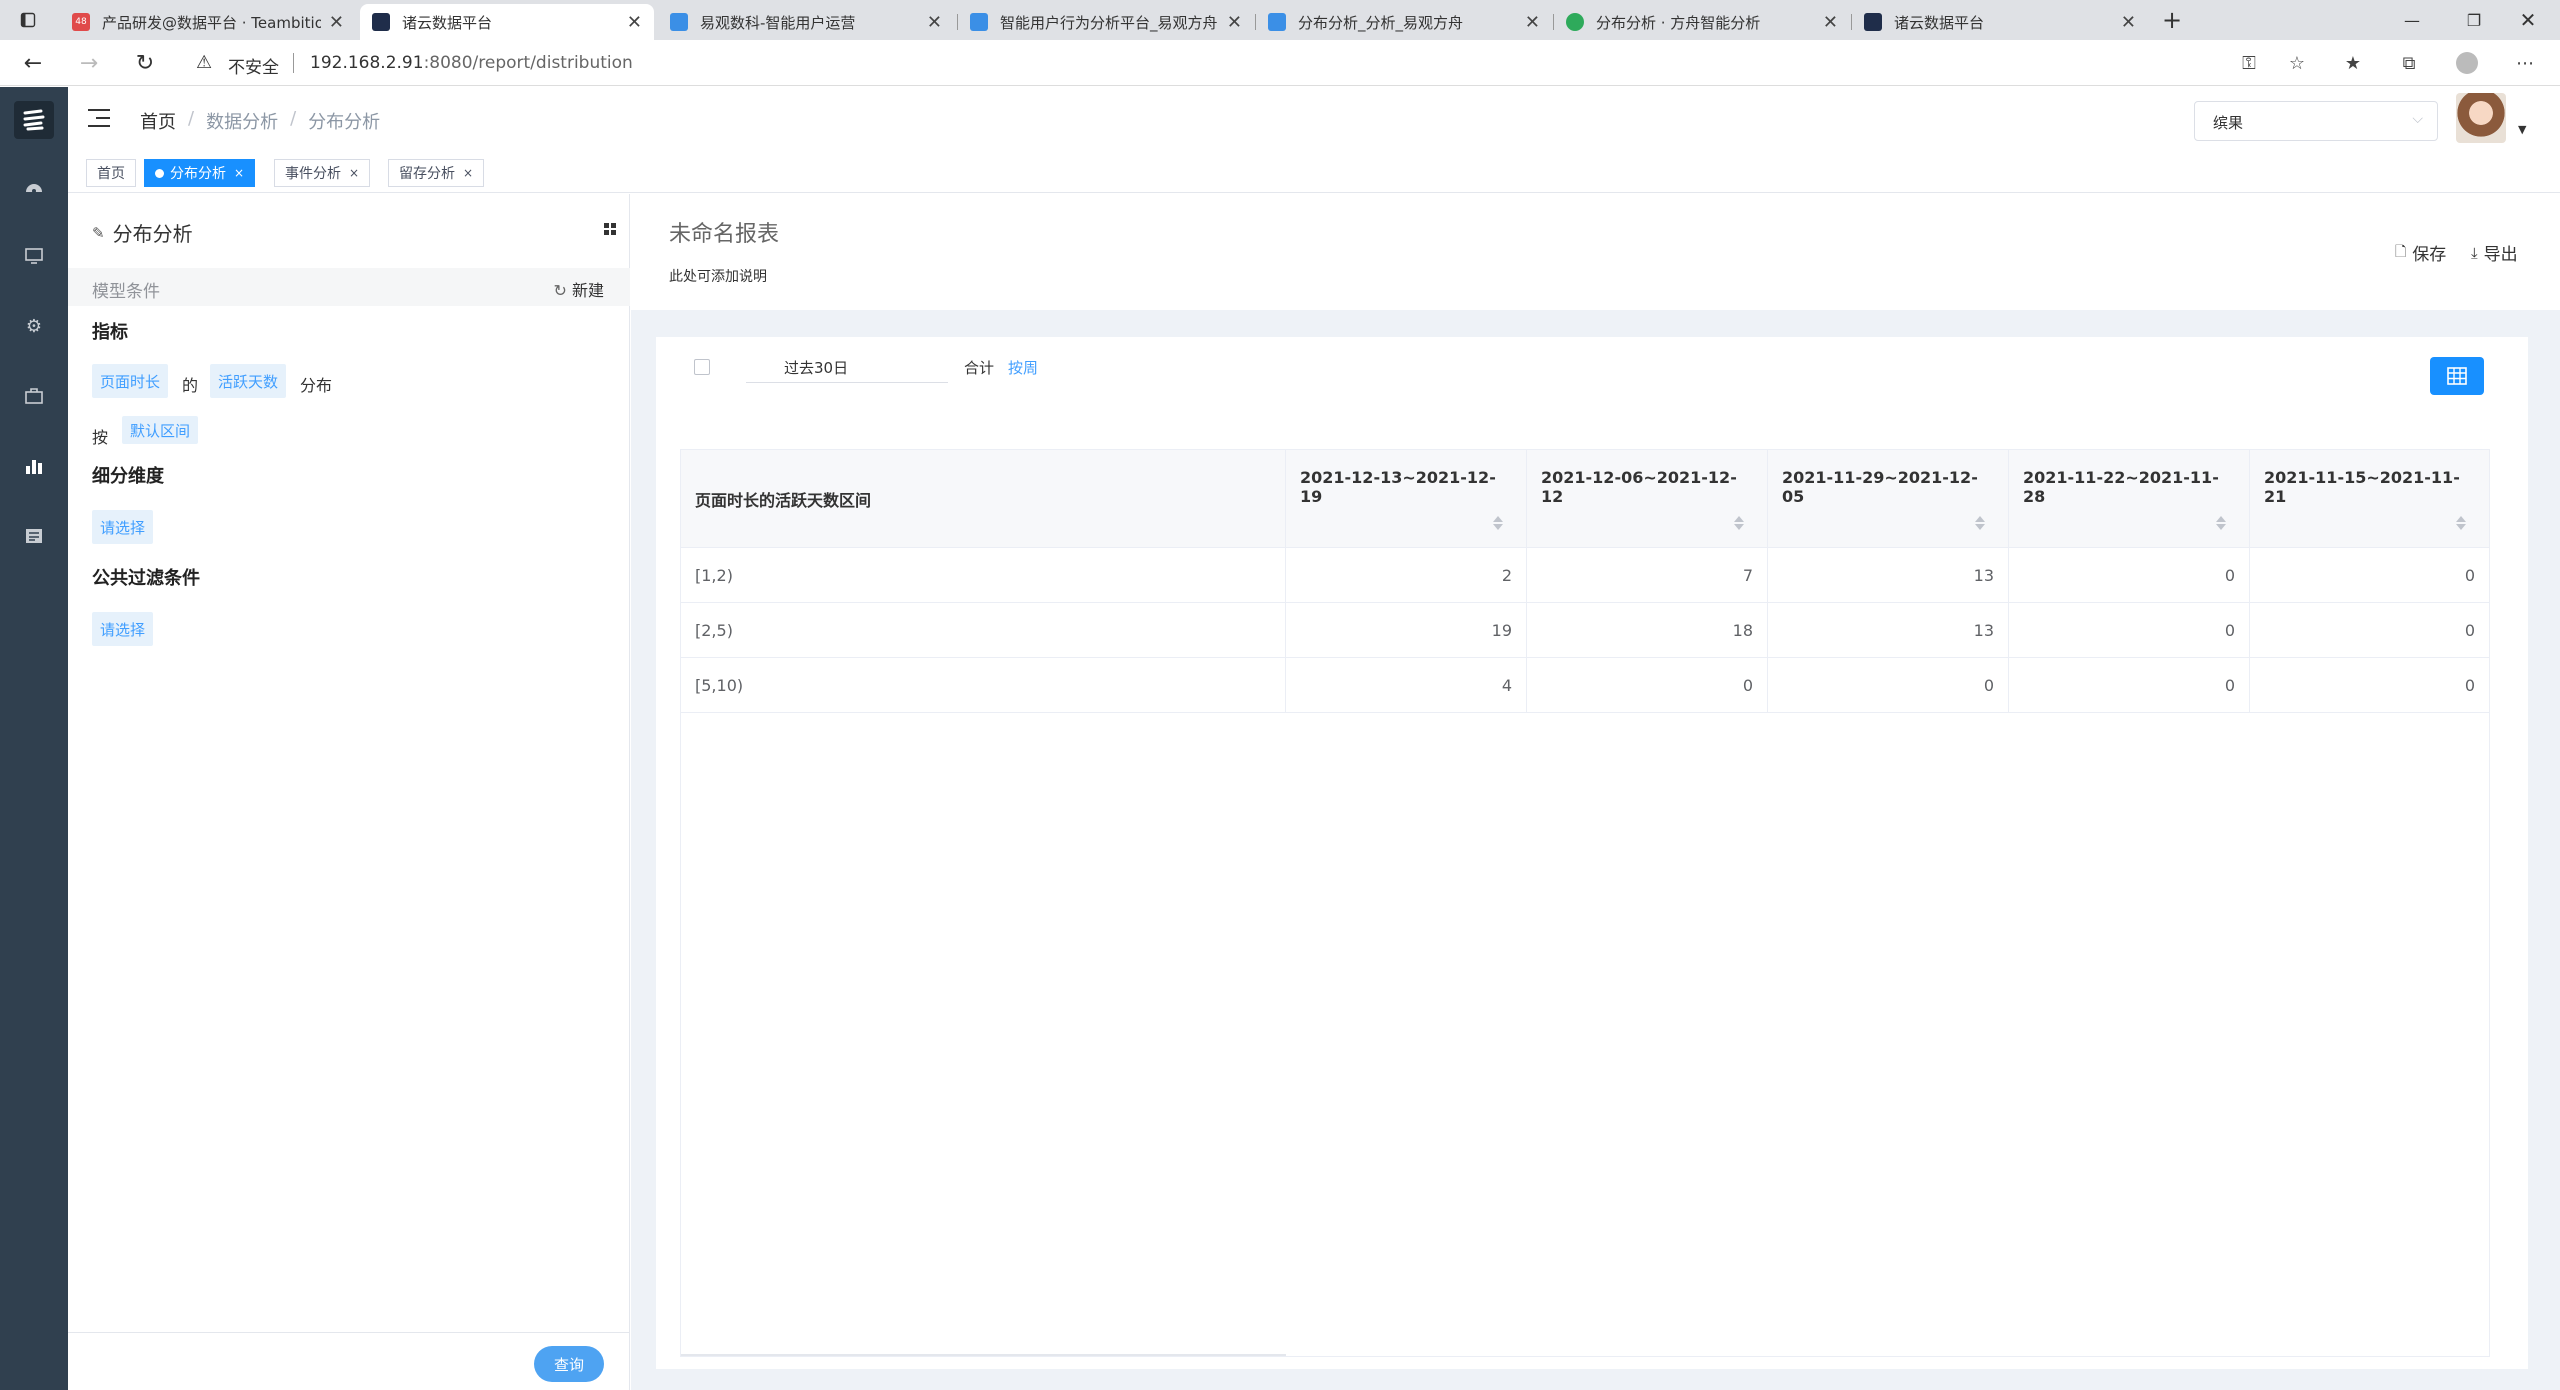 The width and height of the screenshot is (2560, 1390). Describe the element at coordinates (2316, 121) in the screenshot. I see `workspace-select: 缤果 ⌵` at that location.